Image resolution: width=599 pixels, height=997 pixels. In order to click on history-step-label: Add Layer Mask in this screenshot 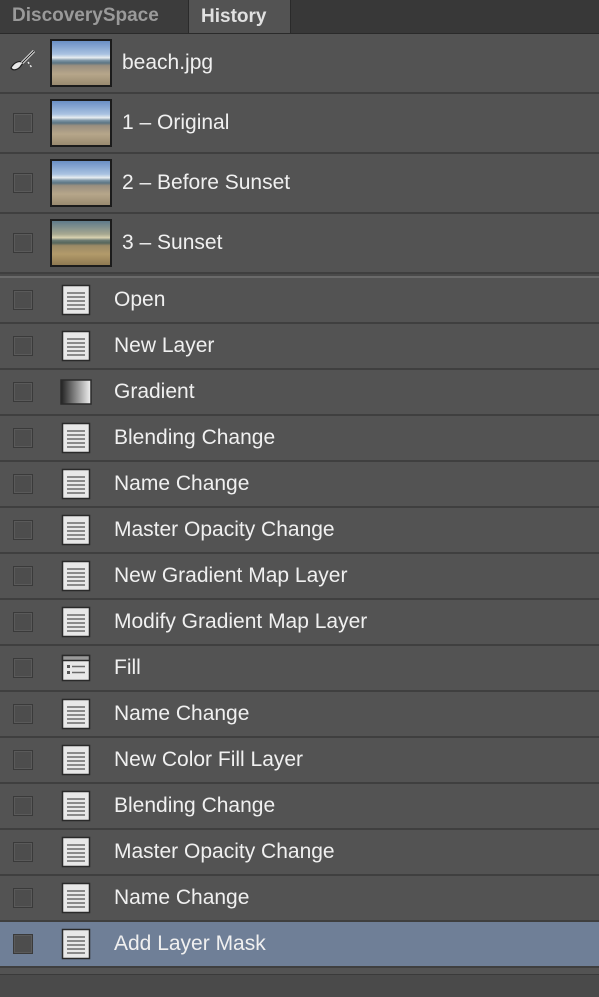, I will do `click(190, 943)`.